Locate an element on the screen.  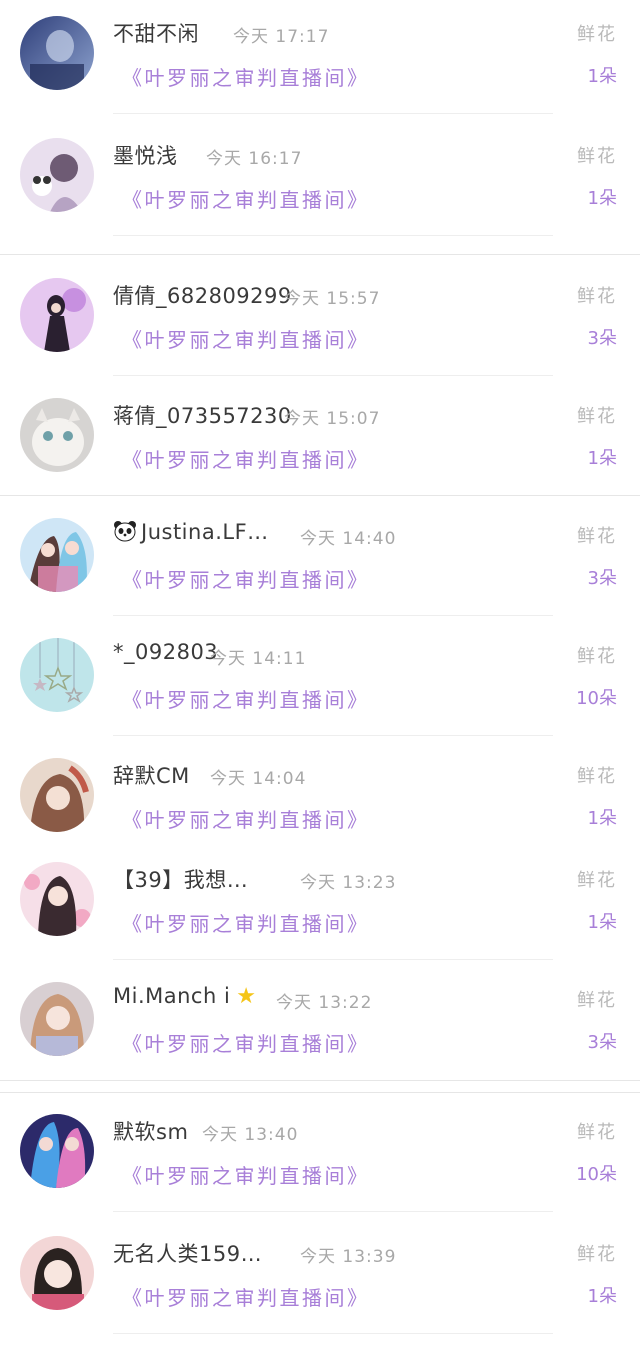
send-time: 今天 14:04 is located at coordinates (258, 779).